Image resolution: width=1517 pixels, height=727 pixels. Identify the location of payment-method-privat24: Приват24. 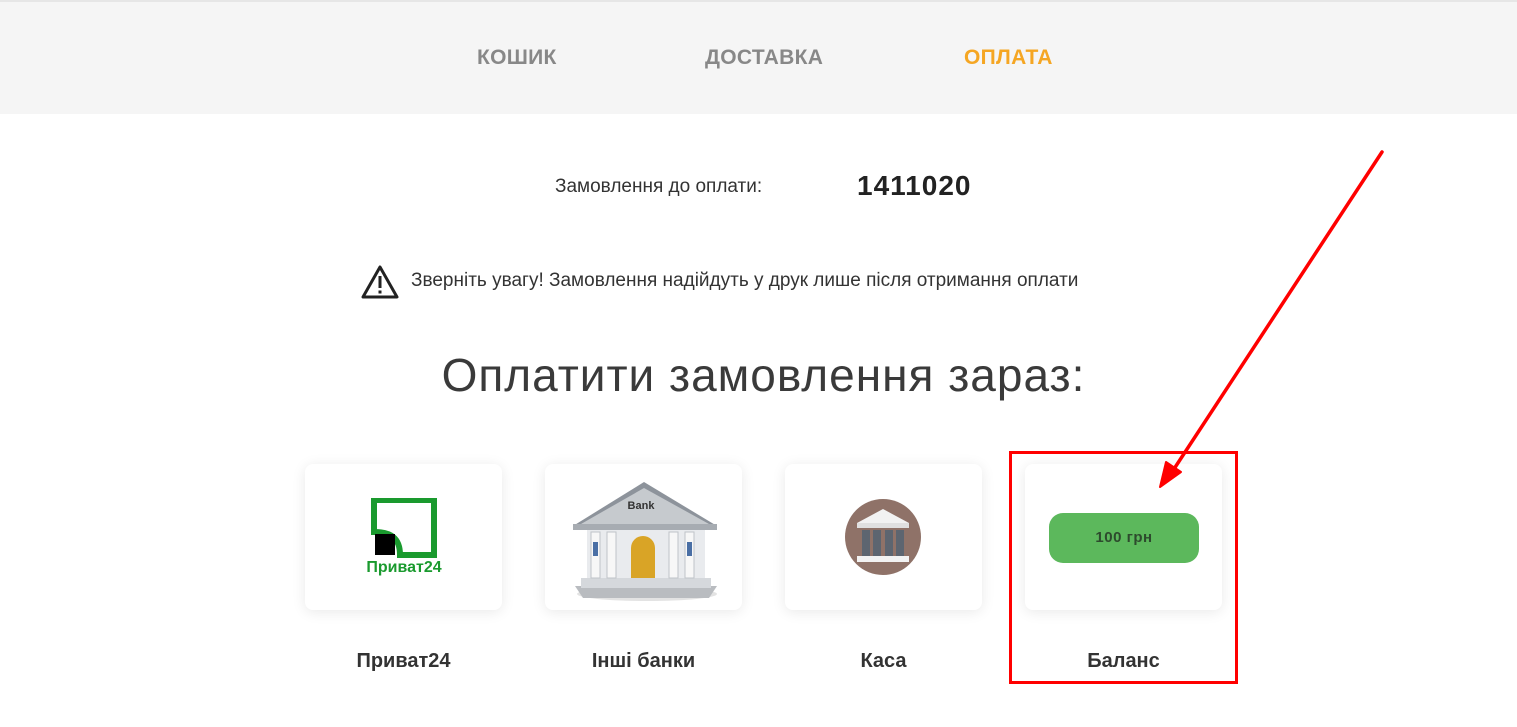
(403, 537).